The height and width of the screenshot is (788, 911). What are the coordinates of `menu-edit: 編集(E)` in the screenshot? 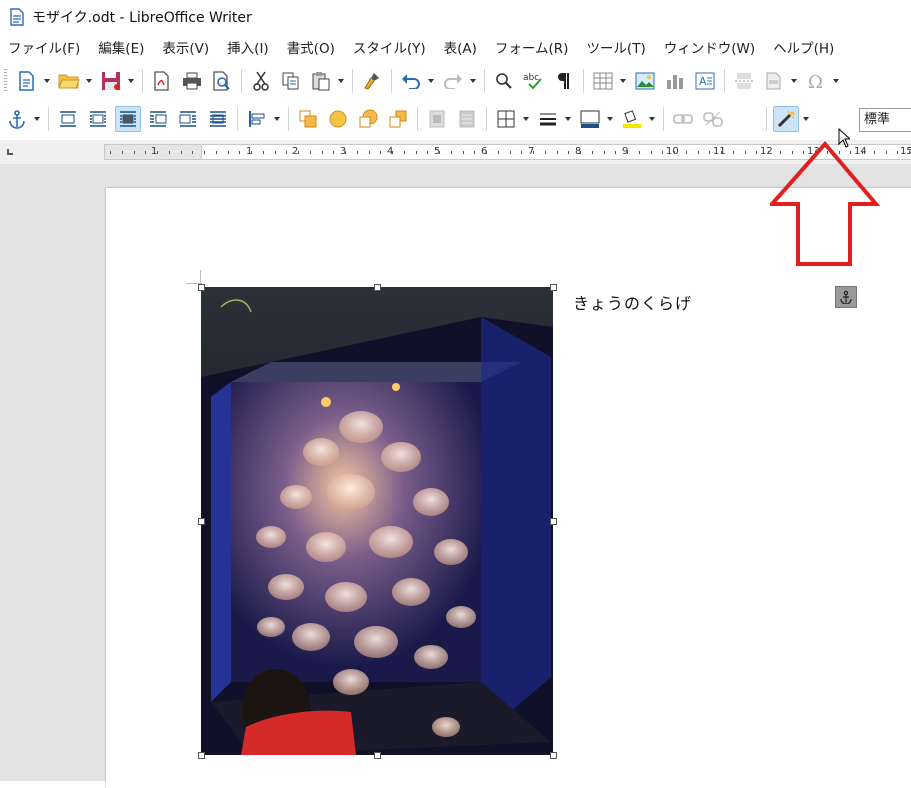 It's located at (122, 49).